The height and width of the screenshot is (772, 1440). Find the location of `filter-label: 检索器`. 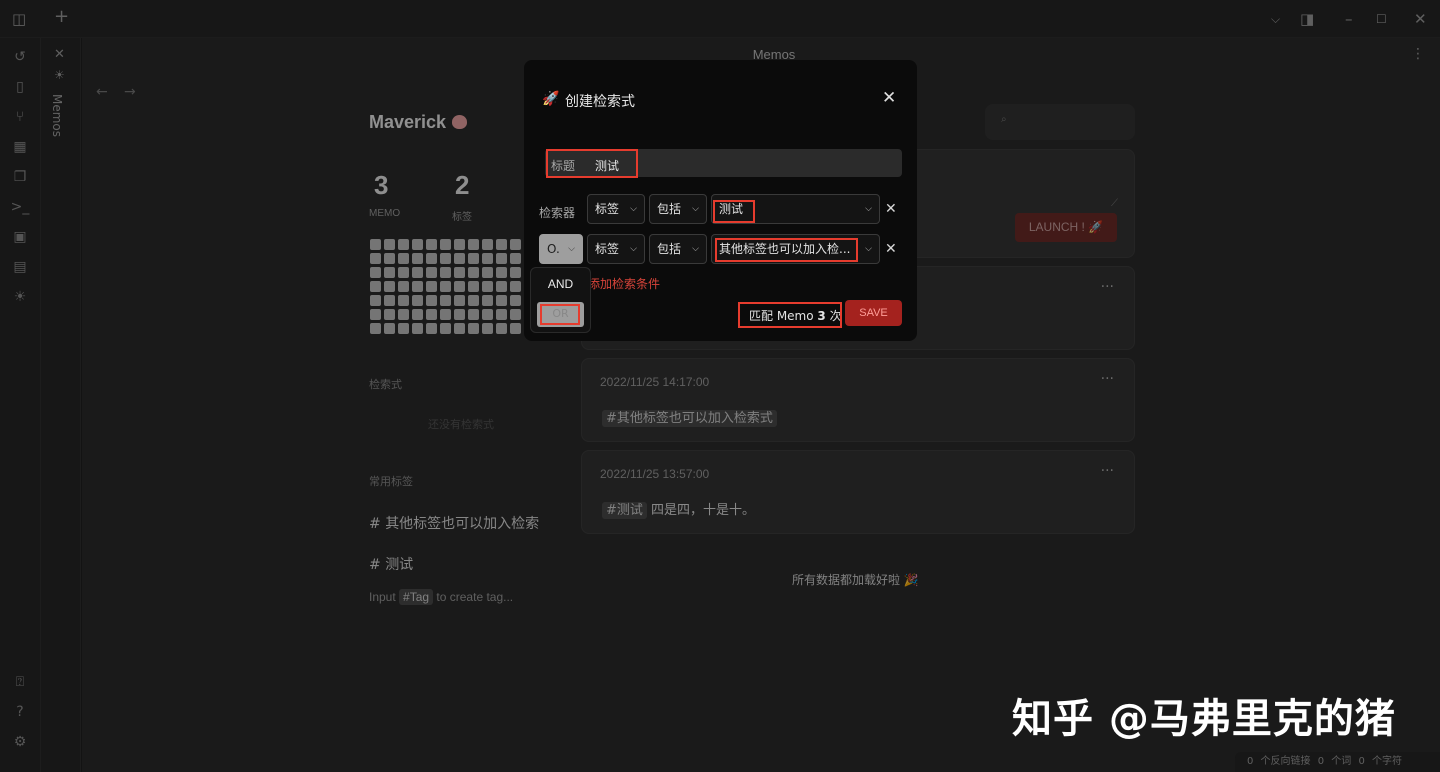

filter-label: 检索器 is located at coordinates (557, 213).